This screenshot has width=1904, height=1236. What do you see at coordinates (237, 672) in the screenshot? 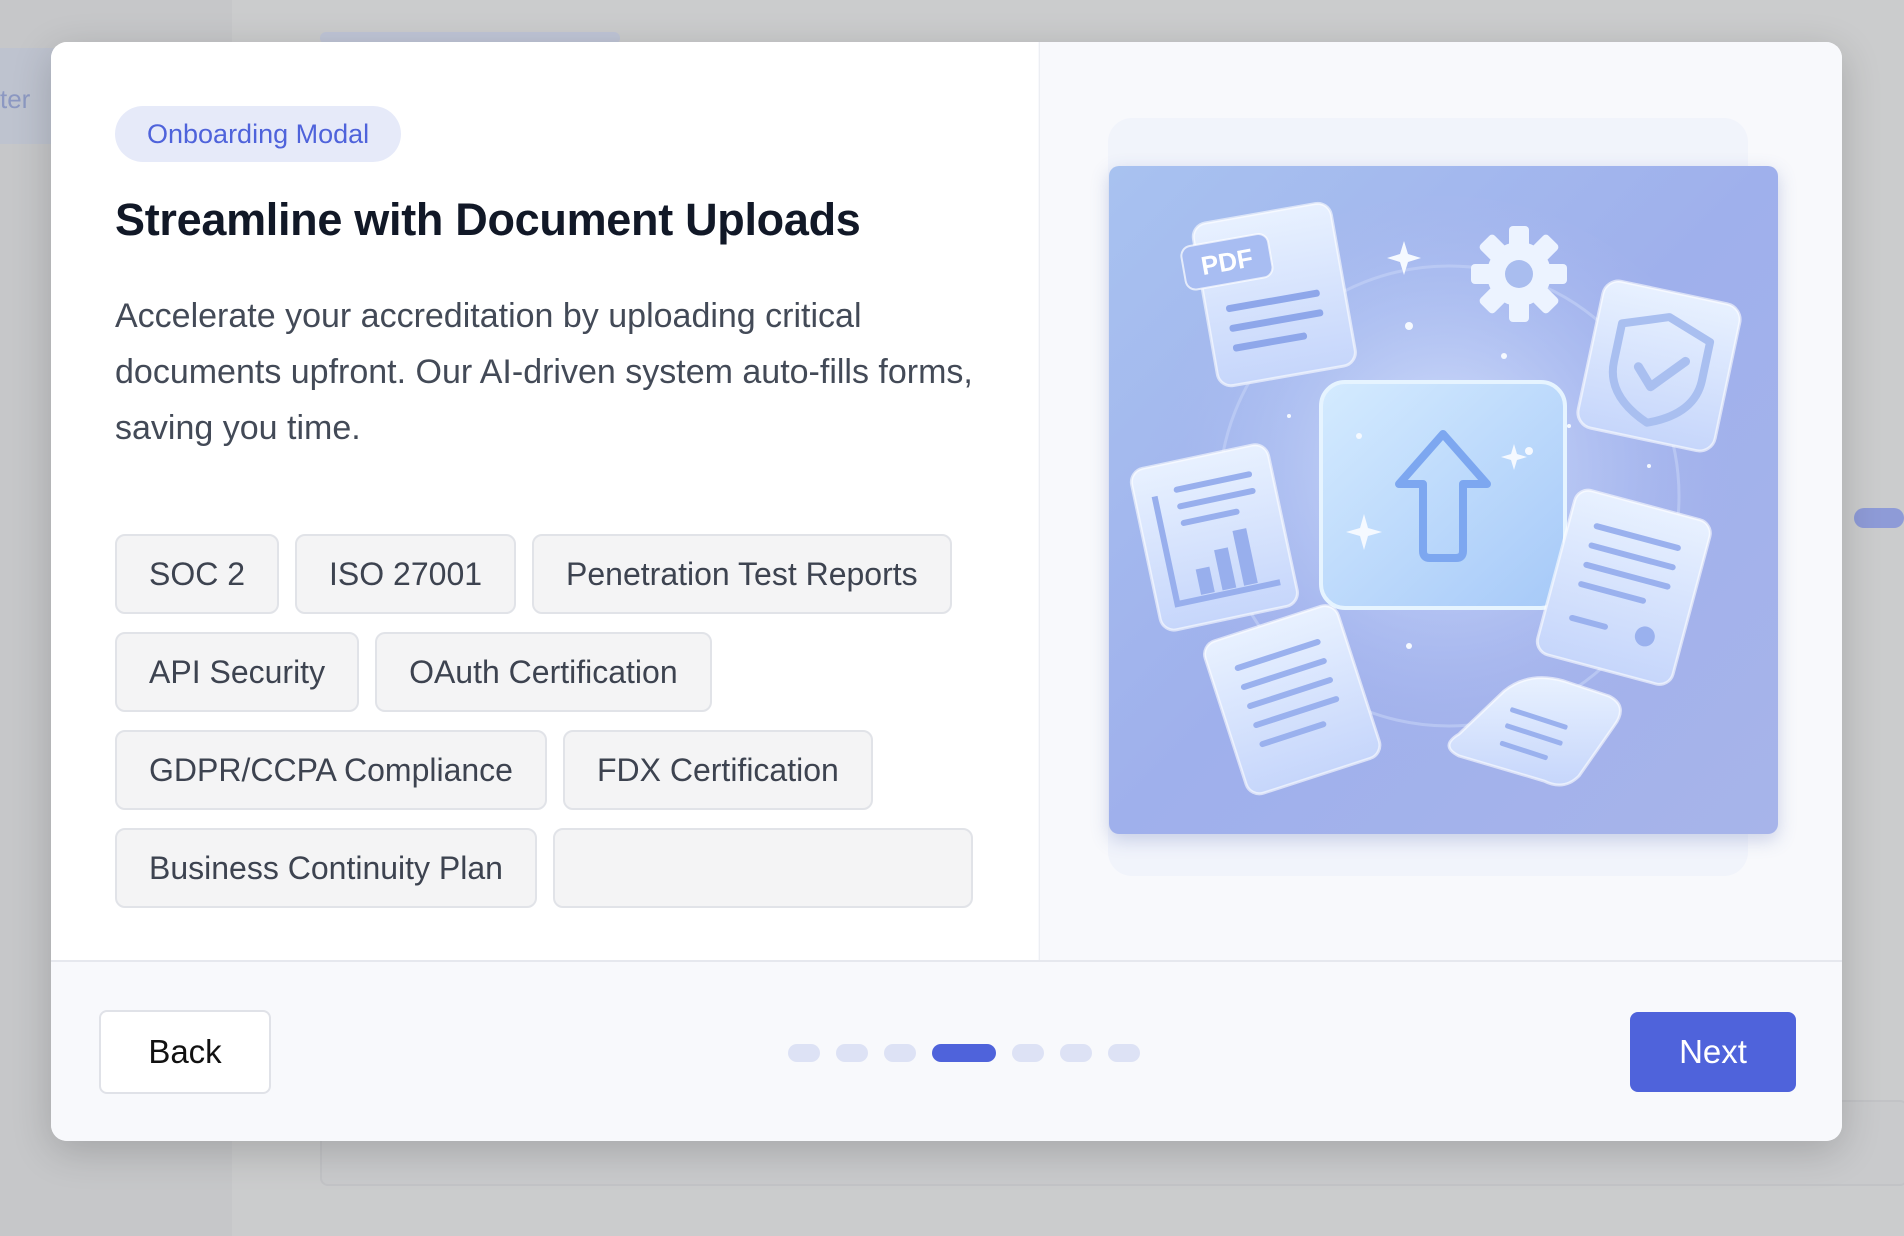
I see `tag-api-security: API Security` at bounding box center [237, 672].